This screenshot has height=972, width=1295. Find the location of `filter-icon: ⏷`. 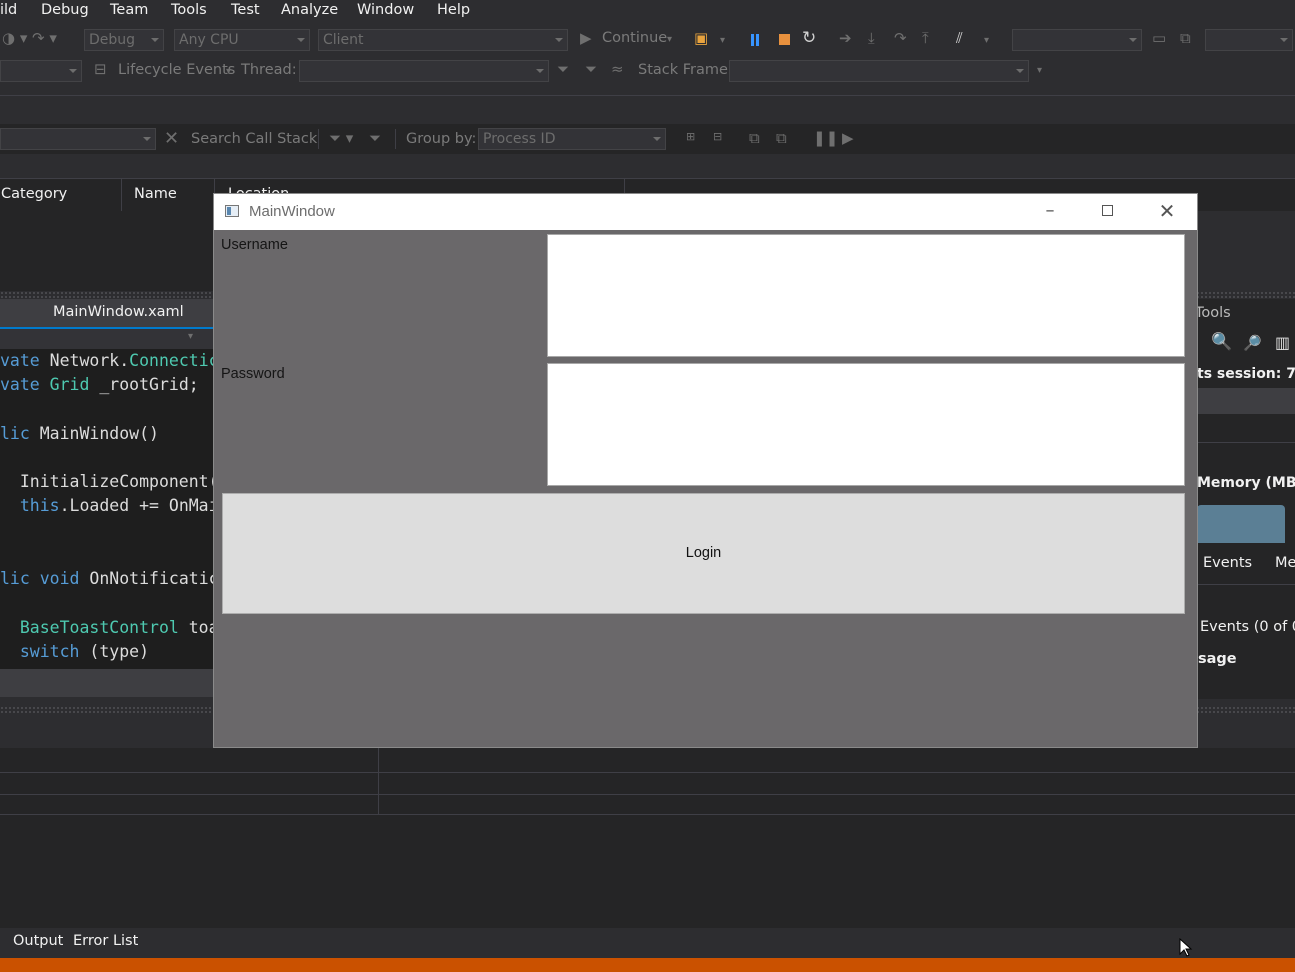

filter-icon: ⏷ is located at coordinates (563, 69).